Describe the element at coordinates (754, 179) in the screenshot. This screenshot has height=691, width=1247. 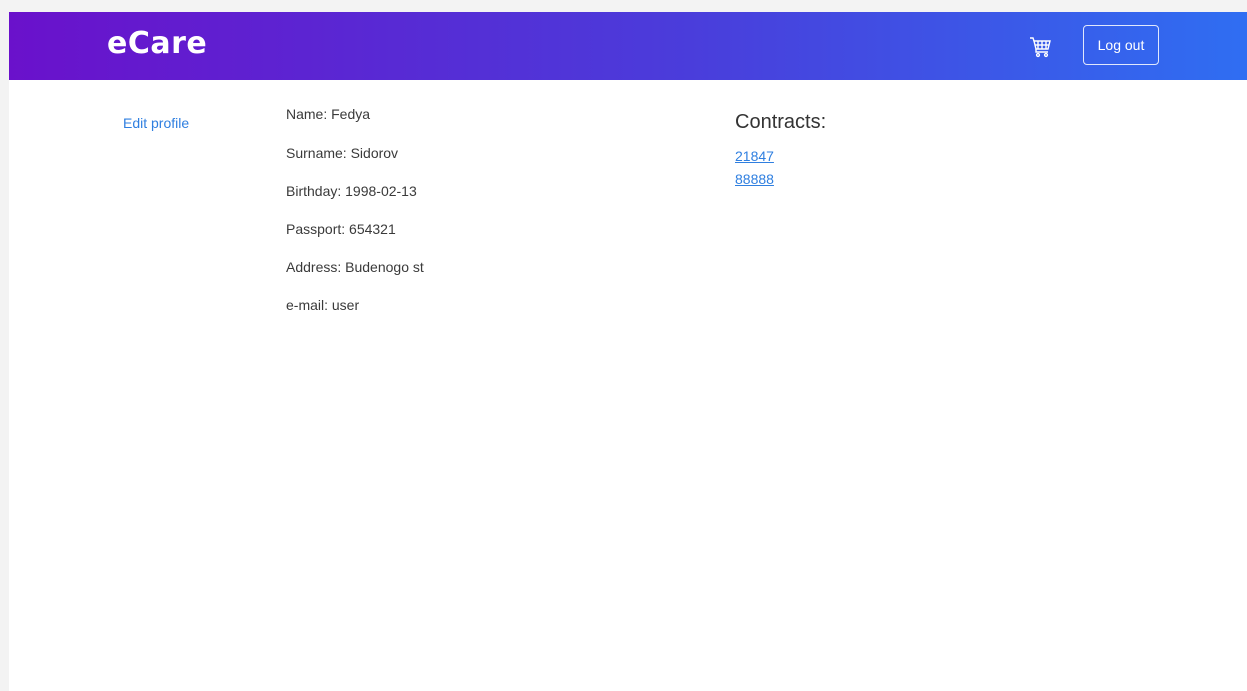
I see `contract-link: 88888` at that location.